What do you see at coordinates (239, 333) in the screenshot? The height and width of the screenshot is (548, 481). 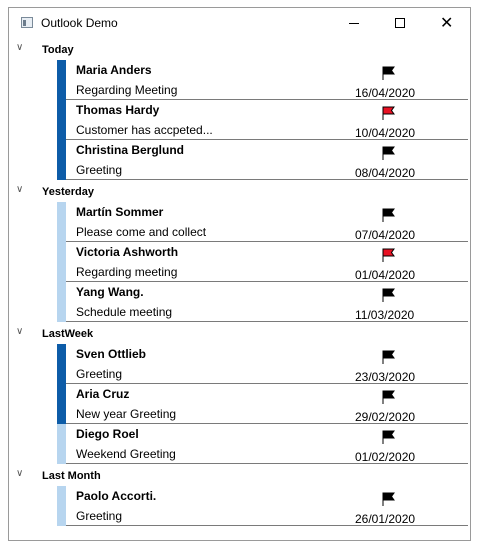 I see `group-header: ∨ LastWeek` at bounding box center [239, 333].